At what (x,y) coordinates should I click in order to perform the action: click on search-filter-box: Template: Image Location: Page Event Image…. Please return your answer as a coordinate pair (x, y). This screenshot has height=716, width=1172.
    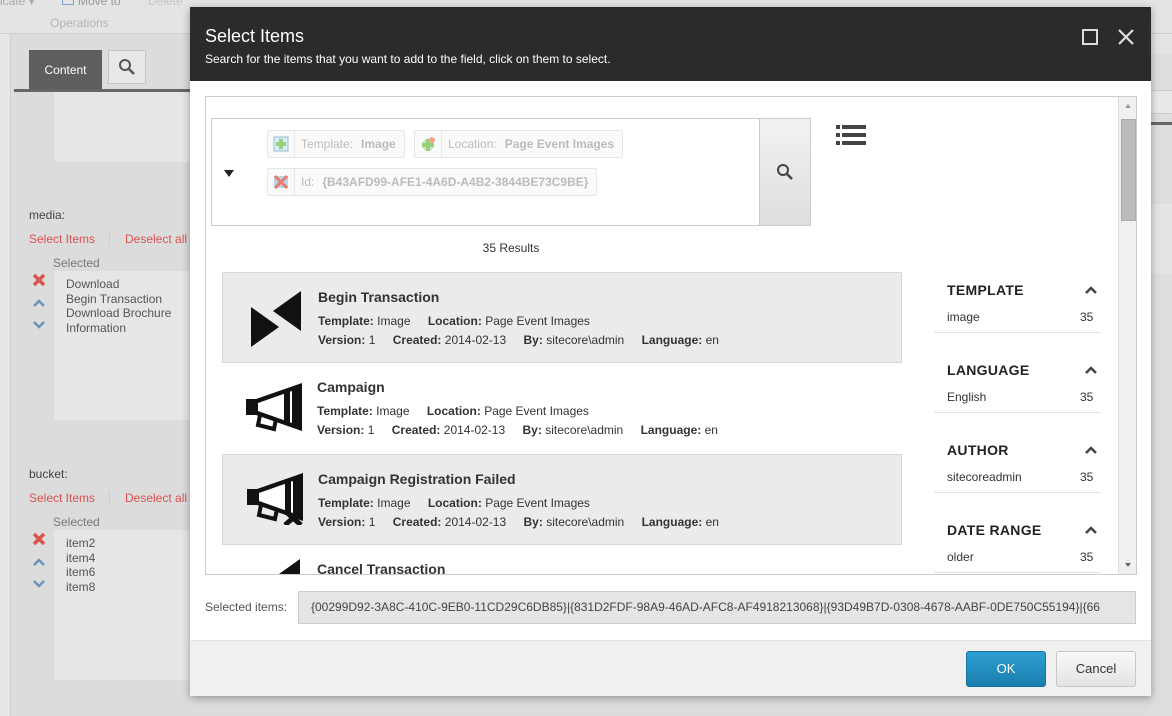
    Looking at the image, I should click on (485, 172).